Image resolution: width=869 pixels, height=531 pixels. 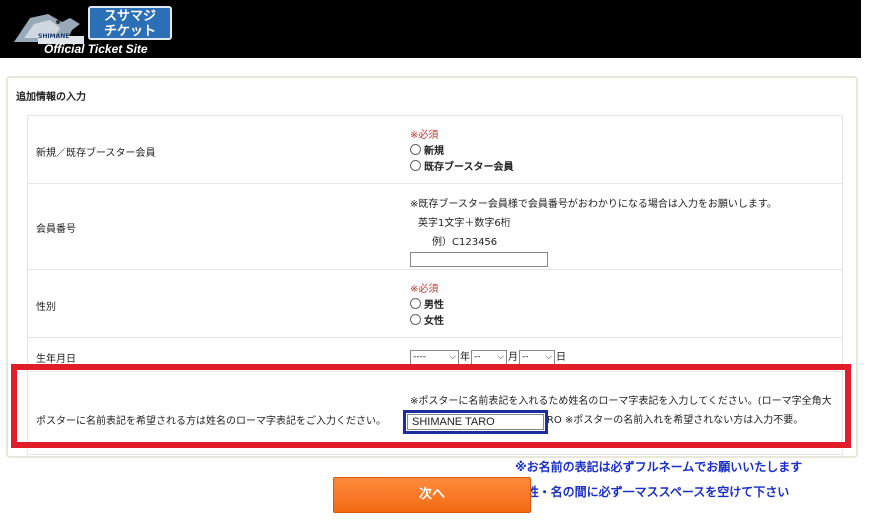 I want to click on birth-year-select: ---- ⌵, so click(x=434, y=357).